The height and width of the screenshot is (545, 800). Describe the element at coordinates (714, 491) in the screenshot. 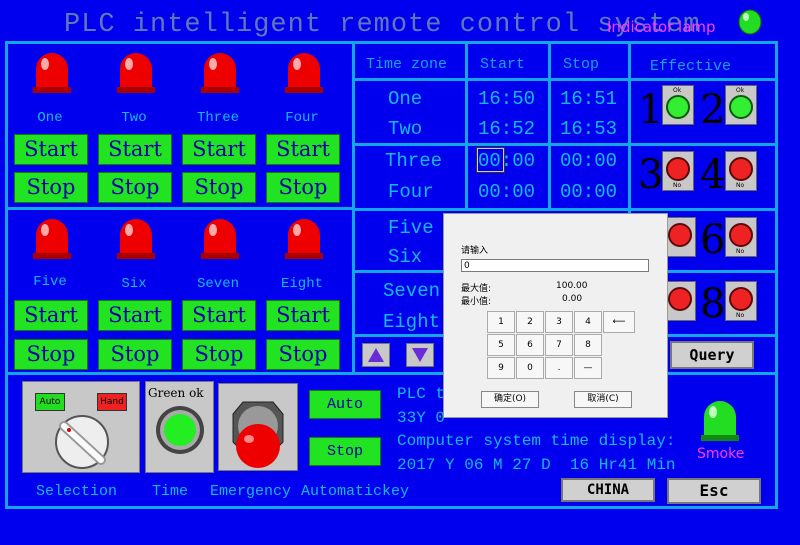

I see `esc-button: Esc` at that location.